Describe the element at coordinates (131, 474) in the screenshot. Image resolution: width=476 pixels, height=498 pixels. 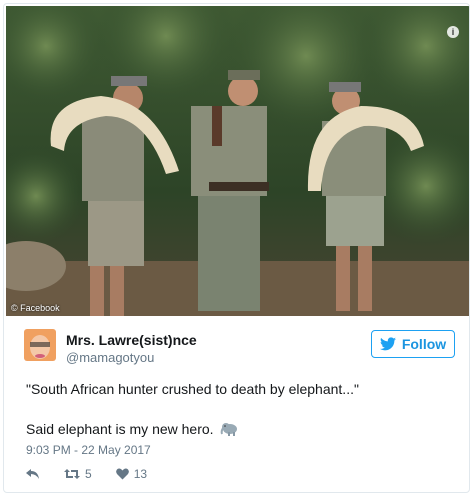
I see `like-button: 13` at that location.